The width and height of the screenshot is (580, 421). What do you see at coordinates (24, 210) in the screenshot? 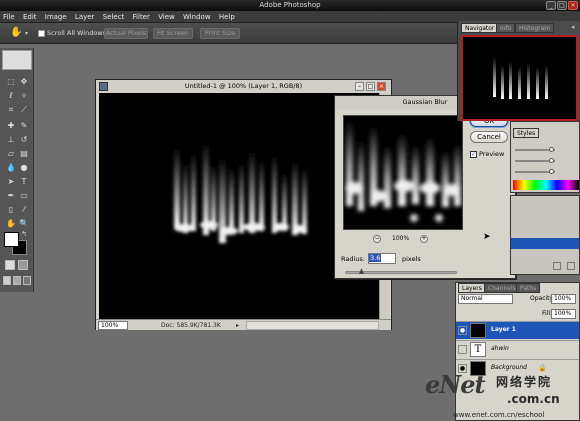
I see `eyedropper-tool-icon: ⁄` at bounding box center [24, 210].